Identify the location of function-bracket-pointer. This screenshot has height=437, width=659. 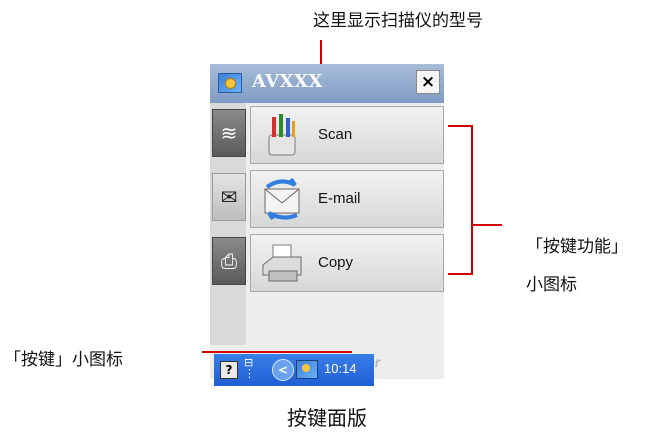
(487, 225).